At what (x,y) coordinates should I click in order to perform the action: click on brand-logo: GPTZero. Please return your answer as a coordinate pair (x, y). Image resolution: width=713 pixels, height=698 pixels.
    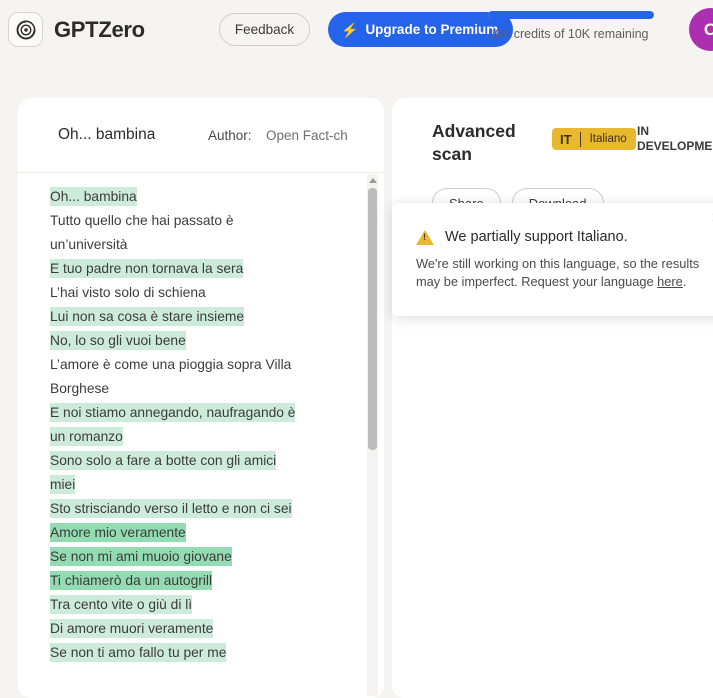
    Looking at the image, I should click on (76, 29).